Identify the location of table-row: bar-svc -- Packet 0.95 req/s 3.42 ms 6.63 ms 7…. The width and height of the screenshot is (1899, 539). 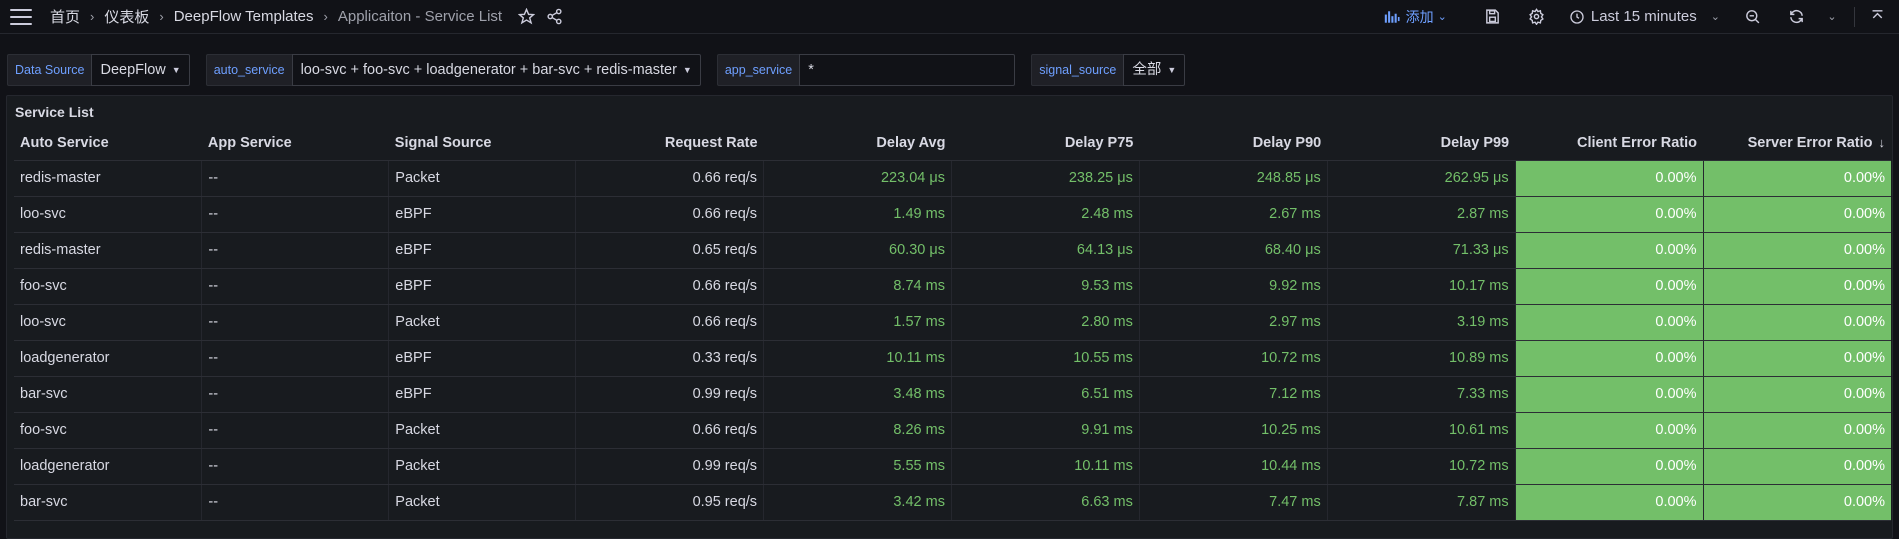
(952, 502).